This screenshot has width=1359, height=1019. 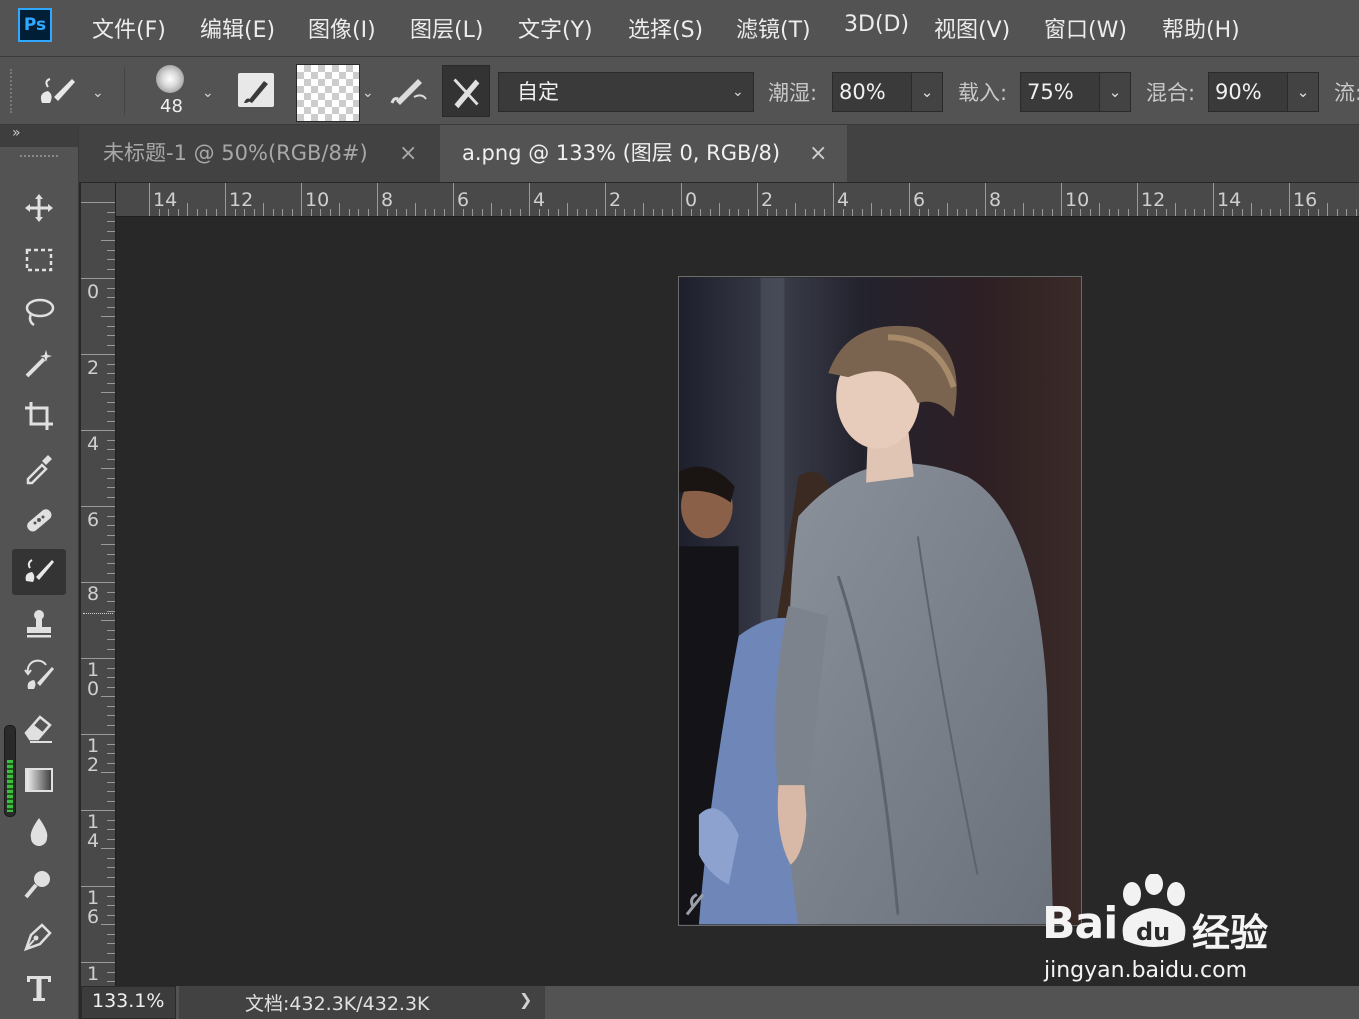 I want to click on magic-wand-icon, so click(x=38, y=364).